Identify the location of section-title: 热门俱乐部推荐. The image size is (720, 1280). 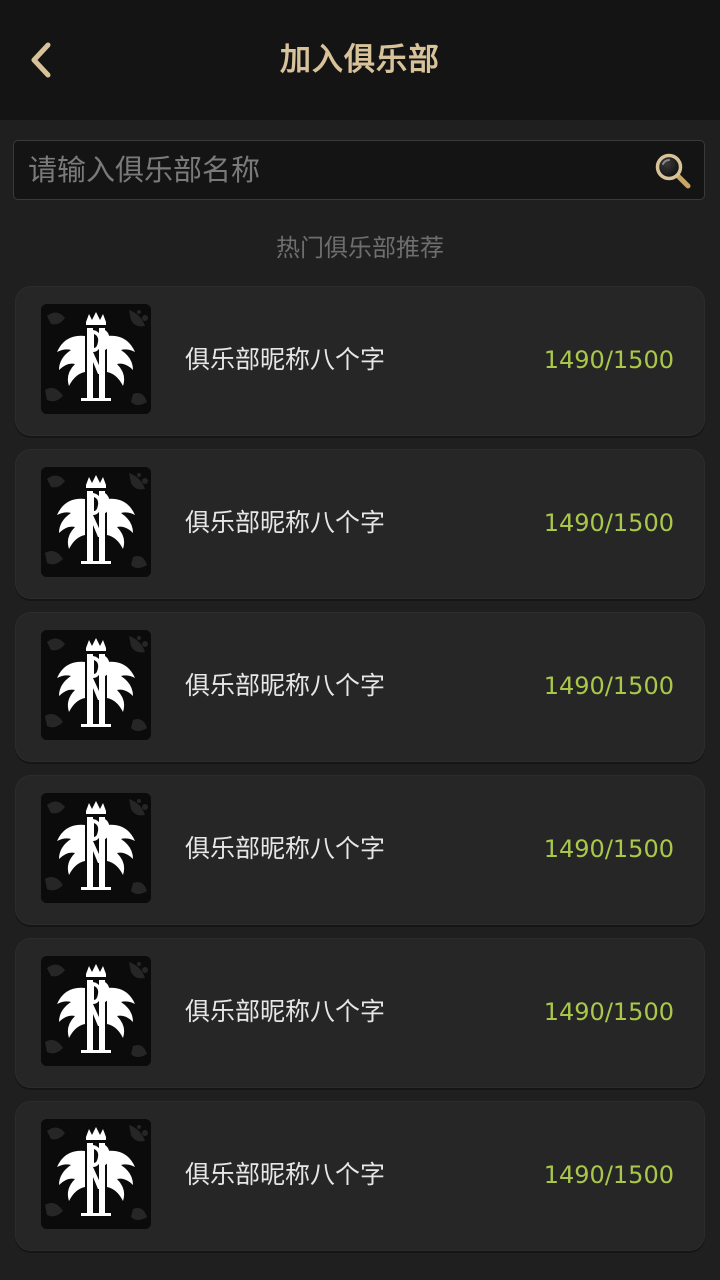
(360, 248).